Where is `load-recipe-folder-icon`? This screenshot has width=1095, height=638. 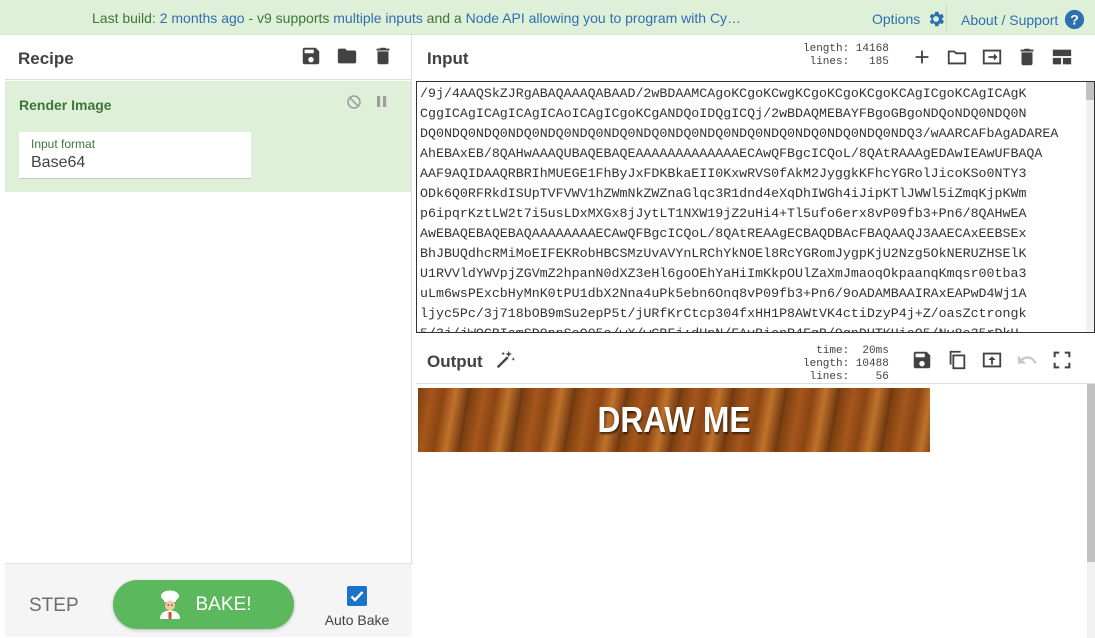
load-recipe-folder-icon is located at coordinates (347, 56).